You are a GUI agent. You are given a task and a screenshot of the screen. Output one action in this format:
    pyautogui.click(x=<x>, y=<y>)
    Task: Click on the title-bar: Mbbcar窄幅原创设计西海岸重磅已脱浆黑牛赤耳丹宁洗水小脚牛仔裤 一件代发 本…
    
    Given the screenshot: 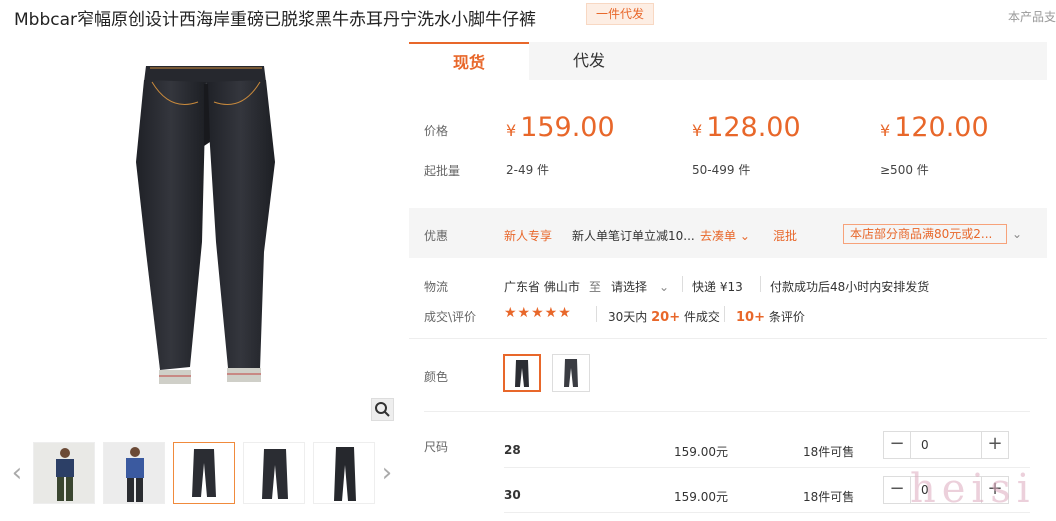 What is the action you would take?
    pyautogui.click(x=528, y=17)
    